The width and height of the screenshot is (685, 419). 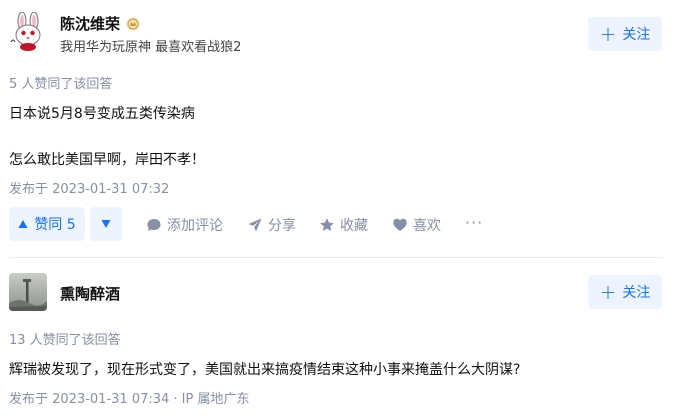 I want to click on favorite-label: 收藏, so click(x=354, y=226).